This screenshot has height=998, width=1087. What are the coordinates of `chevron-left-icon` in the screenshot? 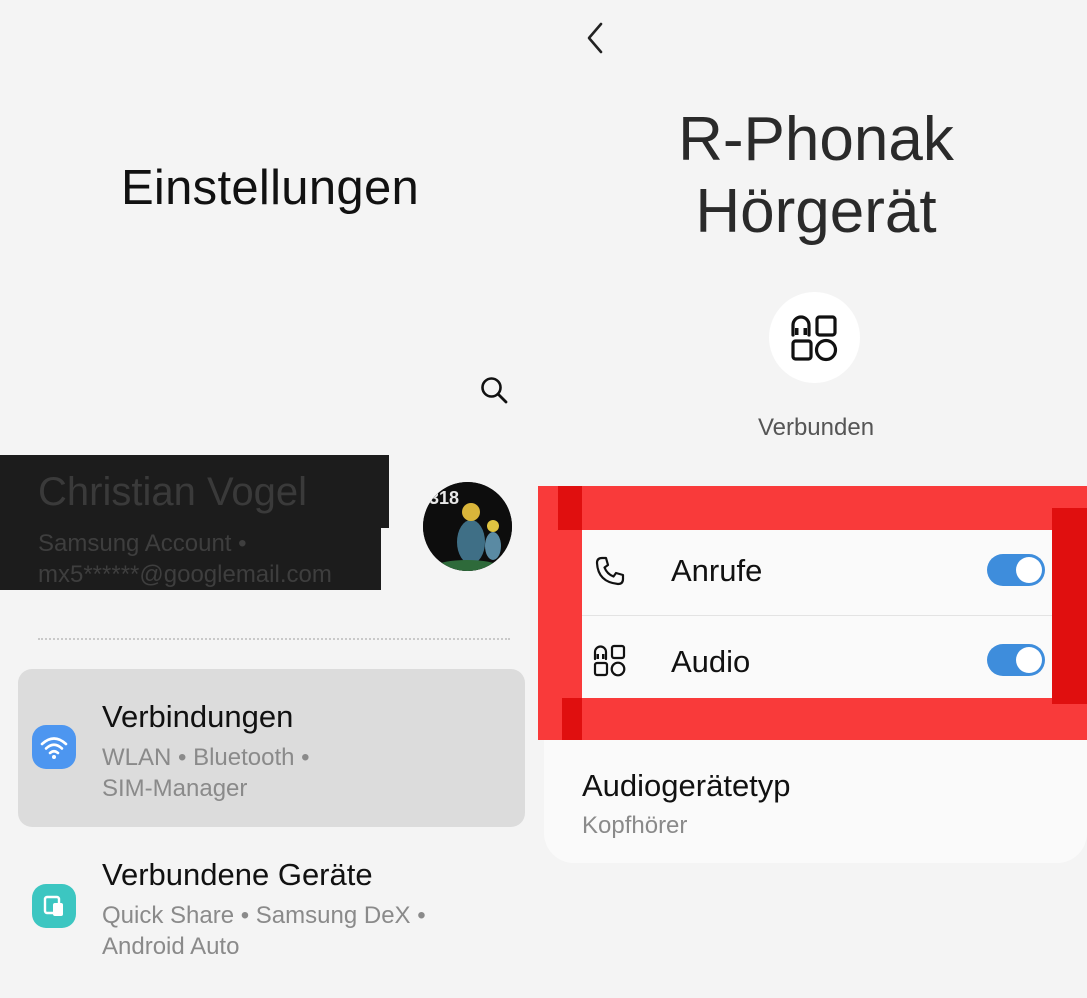 It's located at (595, 38).